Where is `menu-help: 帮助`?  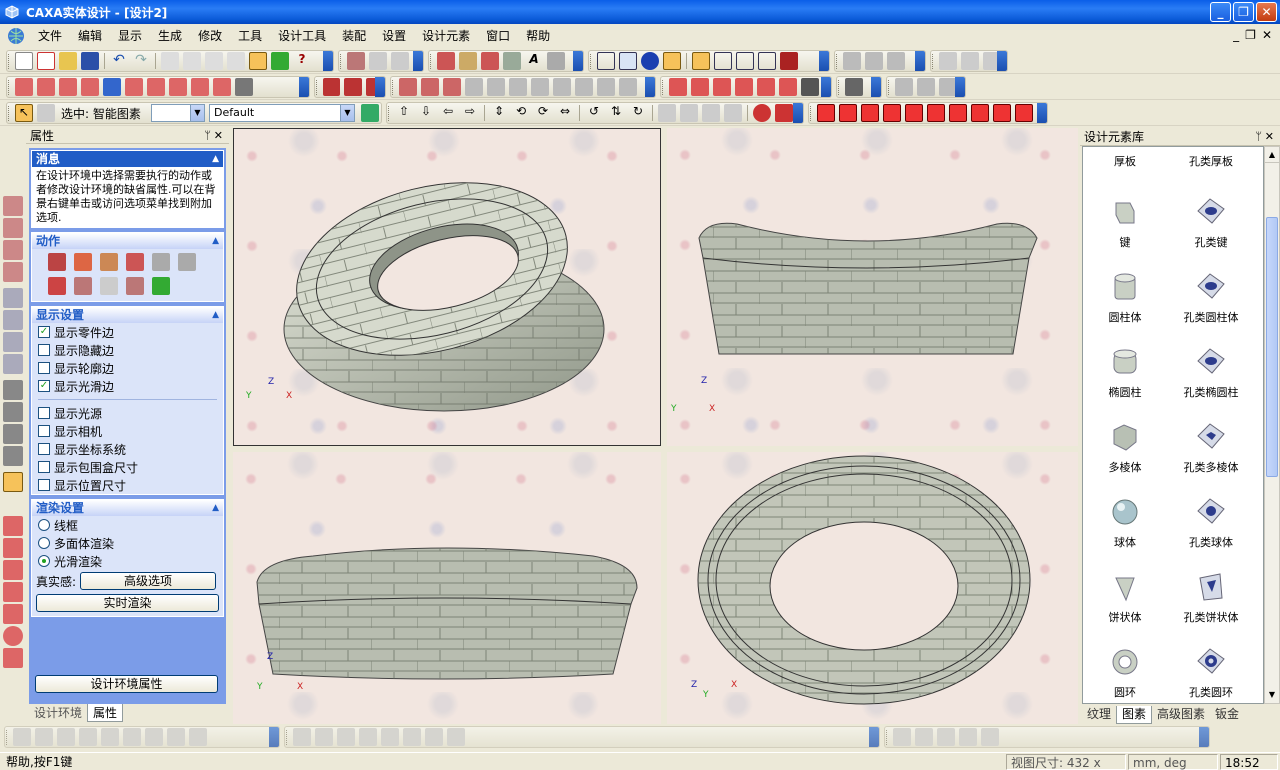 menu-help: 帮助 is located at coordinates (538, 36).